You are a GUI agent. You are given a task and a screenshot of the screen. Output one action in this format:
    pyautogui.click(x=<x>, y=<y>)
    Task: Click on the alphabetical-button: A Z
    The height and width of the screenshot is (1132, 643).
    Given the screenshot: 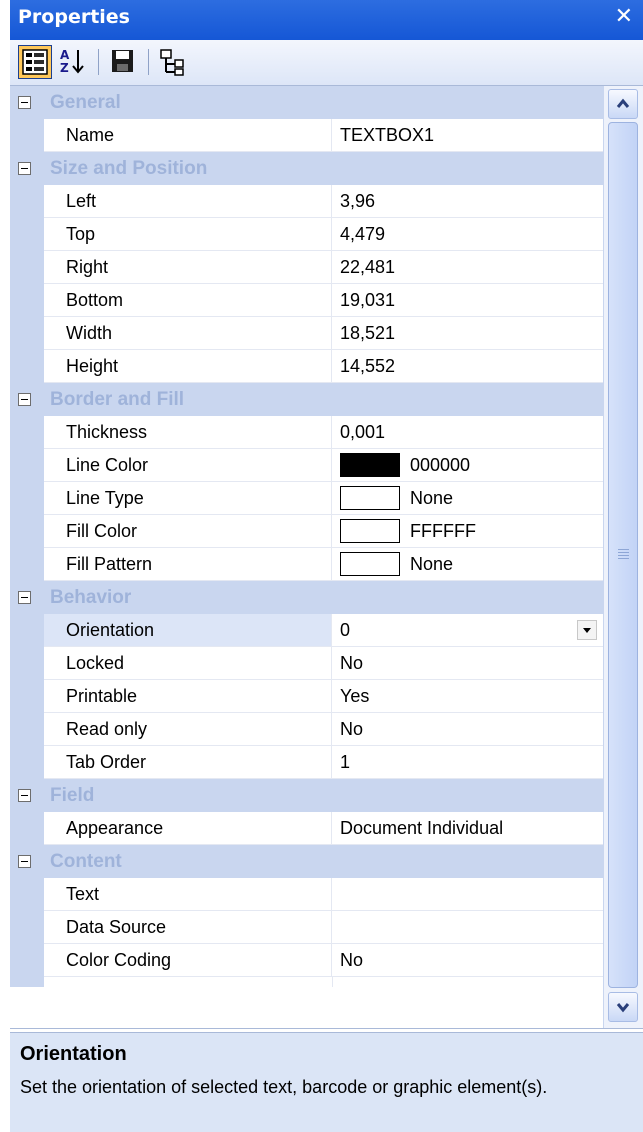 What is the action you would take?
    pyautogui.click(x=73, y=62)
    